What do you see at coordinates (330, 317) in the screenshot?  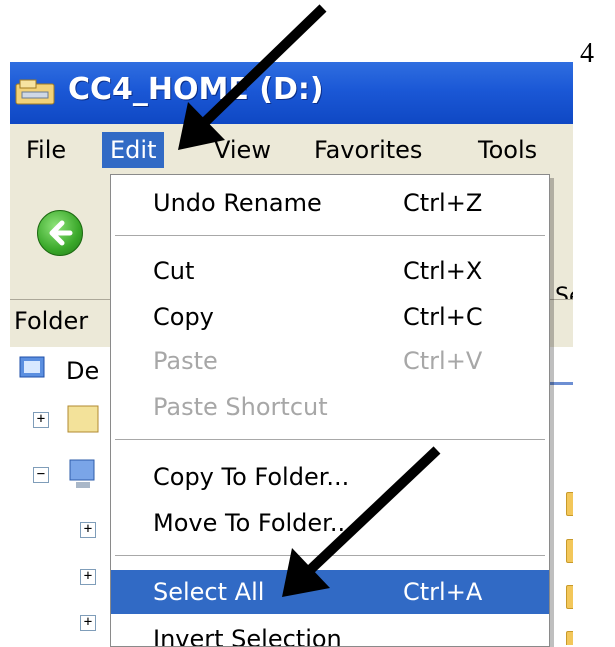 I see `menu-item-copy: Copy Ctrl+C` at bounding box center [330, 317].